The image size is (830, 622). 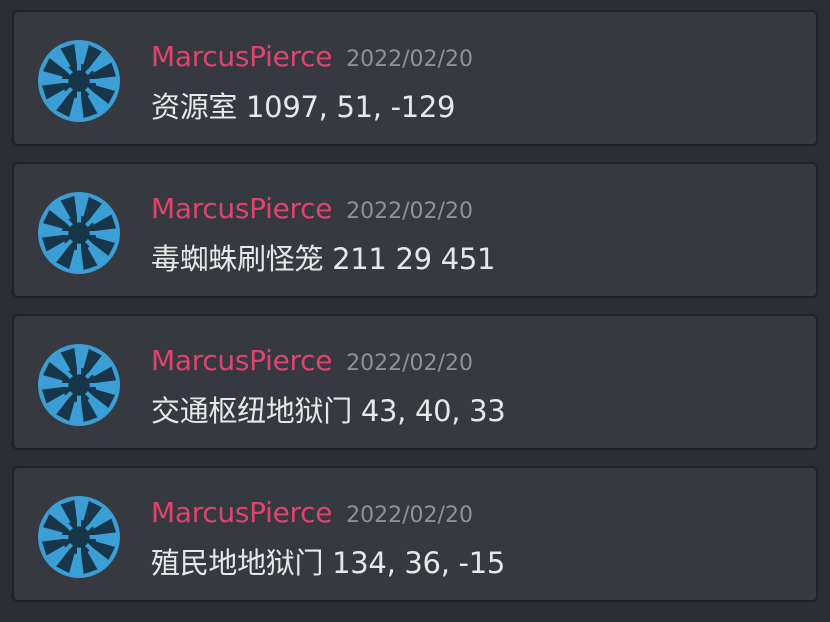 I want to click on message-text: 资源室 1097, 51, -129, so click(x=303, y=107).